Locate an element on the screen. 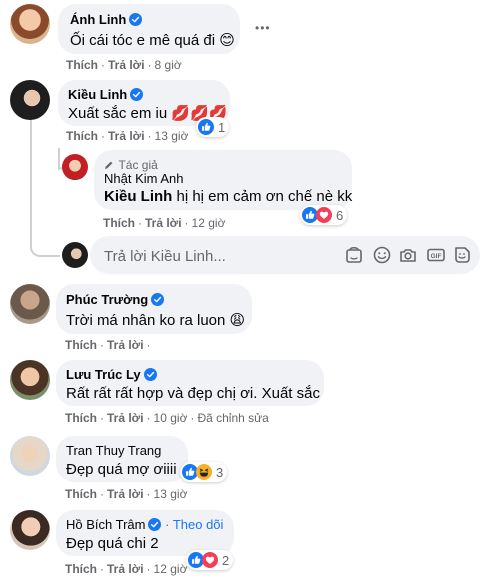 Image resolution: width=494 pixels, height=580 pixels. commenter-name: Kiều Linh is located at coordinates (97, 94).